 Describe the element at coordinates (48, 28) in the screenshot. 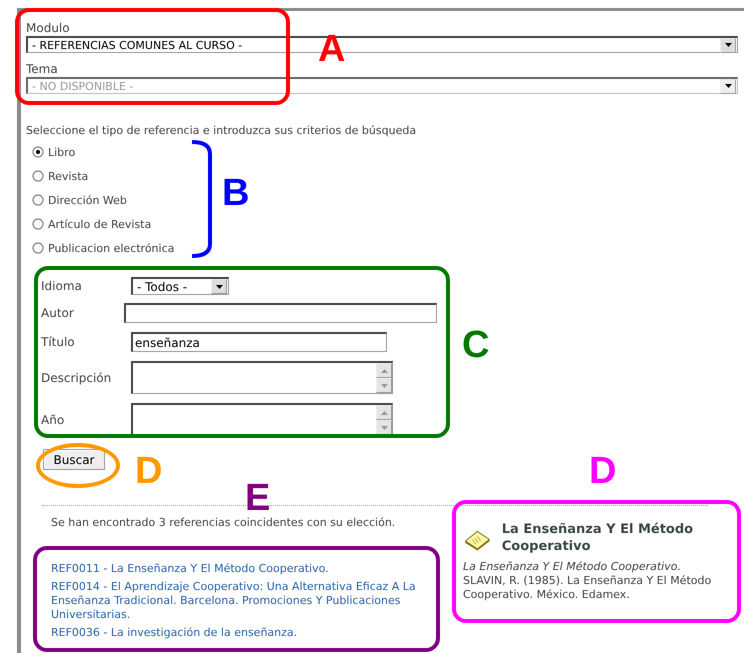

I see `field-label: Modulo` at that location.